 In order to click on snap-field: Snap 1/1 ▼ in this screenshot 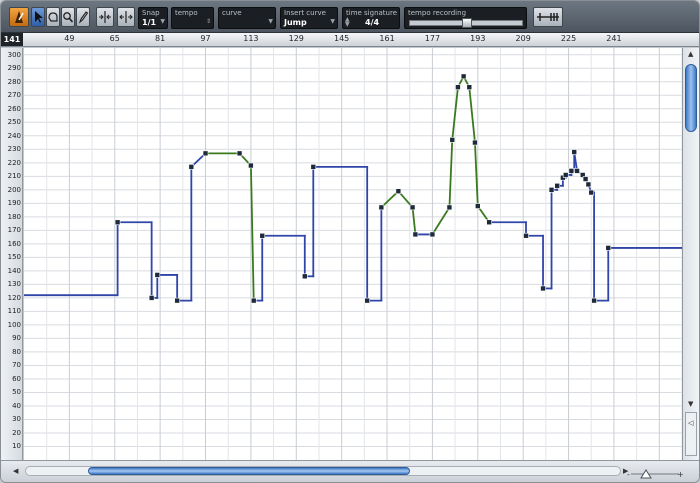, I will do `click(153, 18)`.